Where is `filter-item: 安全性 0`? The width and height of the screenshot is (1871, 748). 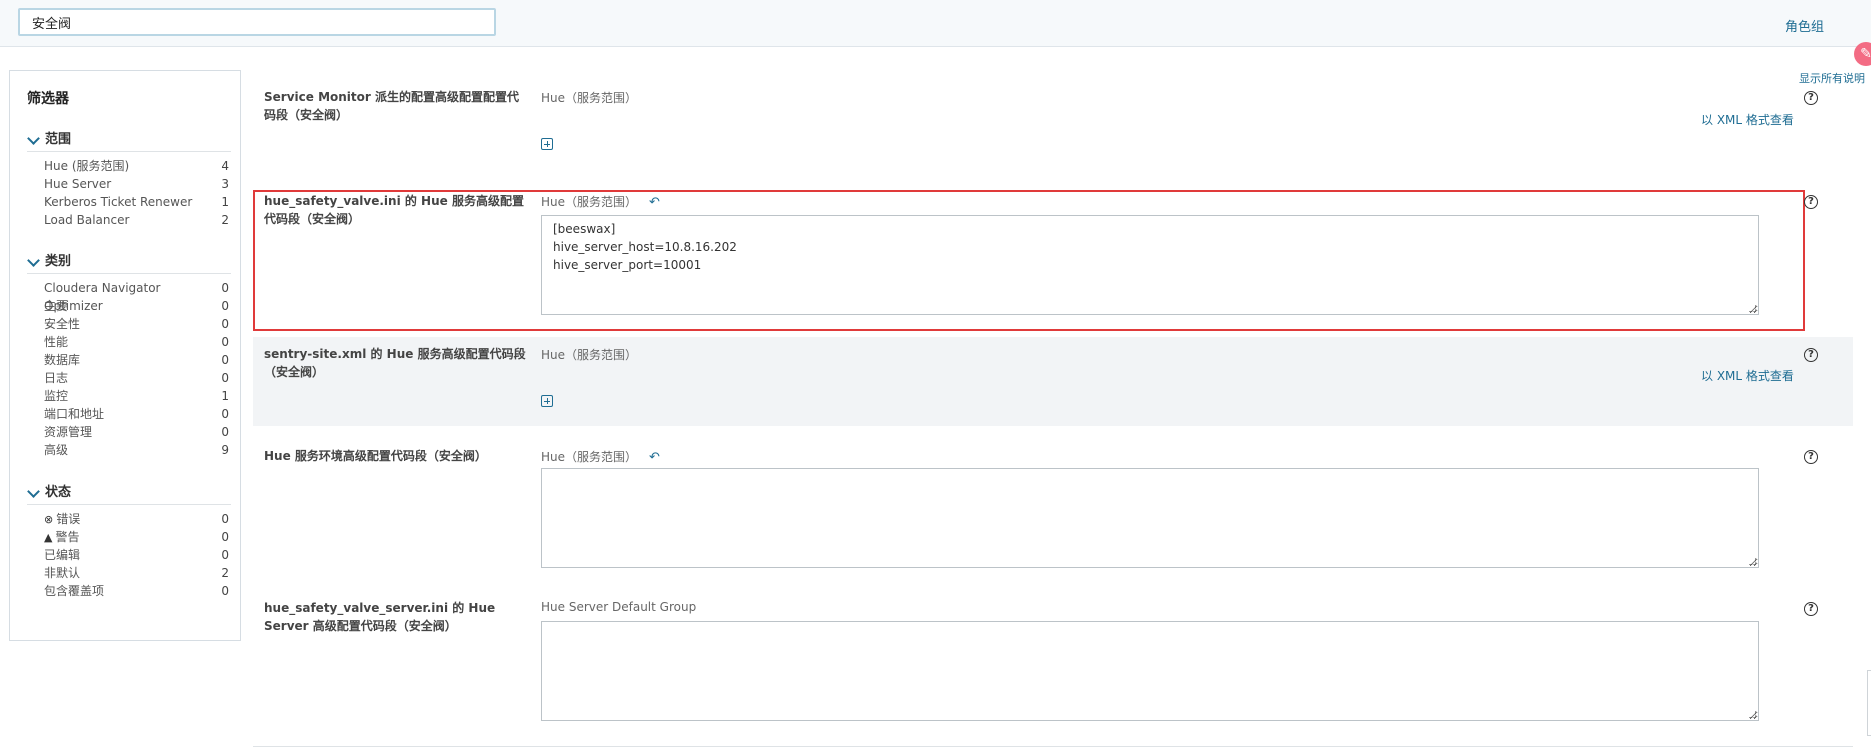 filter-item: 安全性 0 is located at coordinates (129, 324).